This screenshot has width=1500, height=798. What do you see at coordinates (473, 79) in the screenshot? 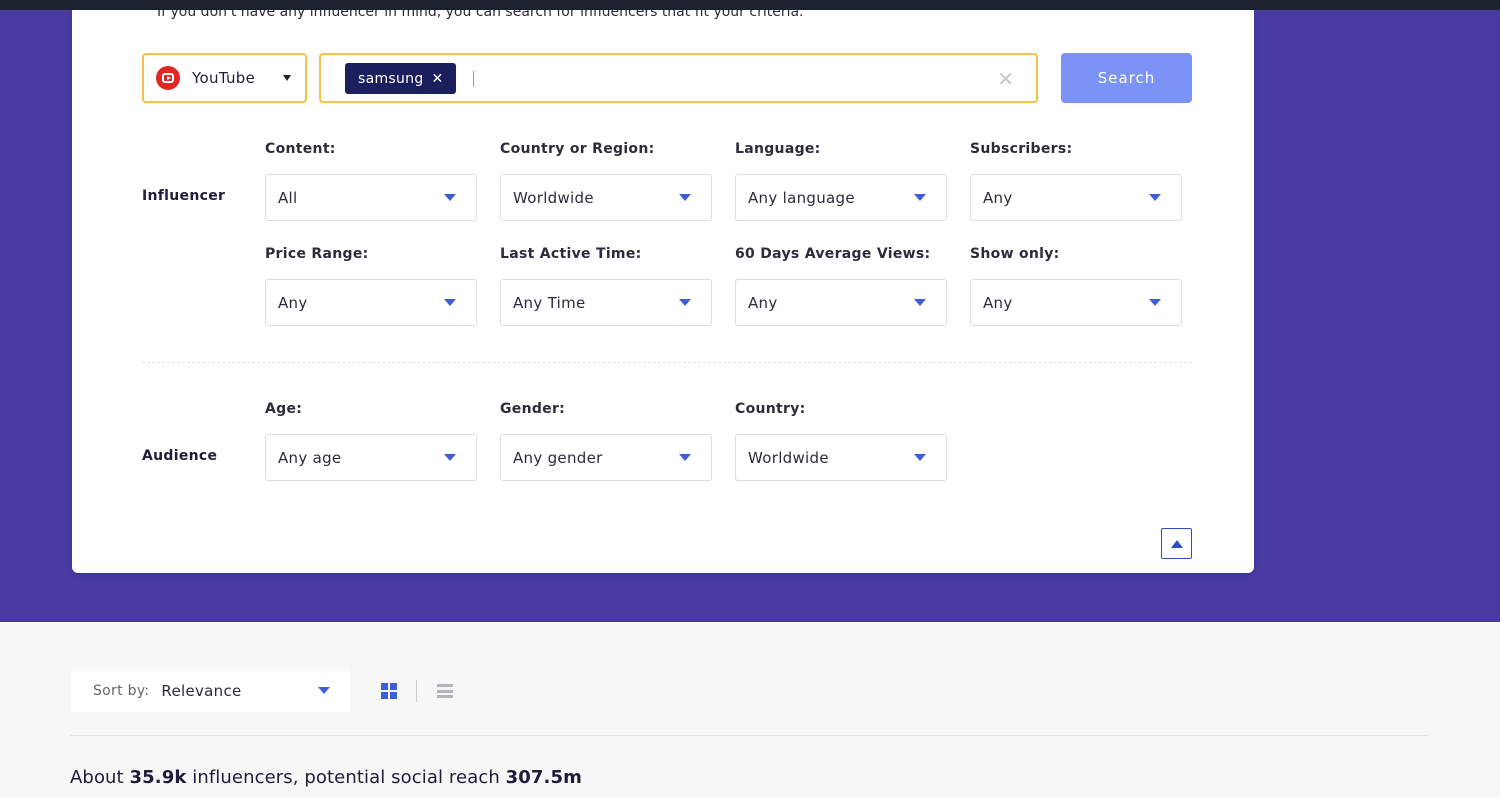
I see `text-cursor` at bounding box center [473, 79].